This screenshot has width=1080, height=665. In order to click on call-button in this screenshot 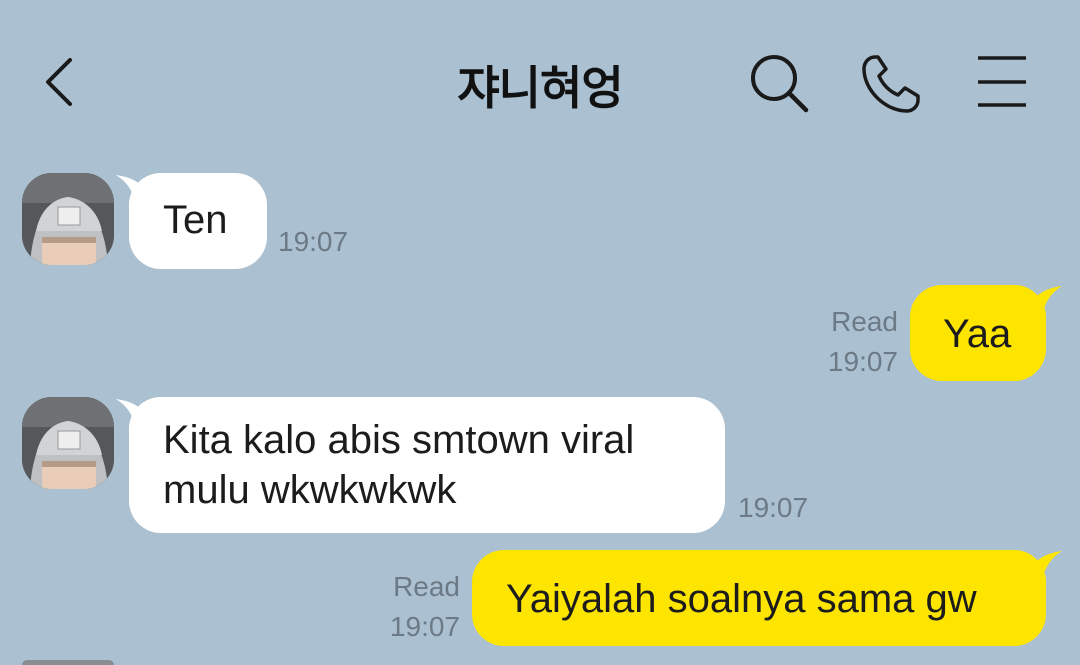, I will do `click(891, 84)`.